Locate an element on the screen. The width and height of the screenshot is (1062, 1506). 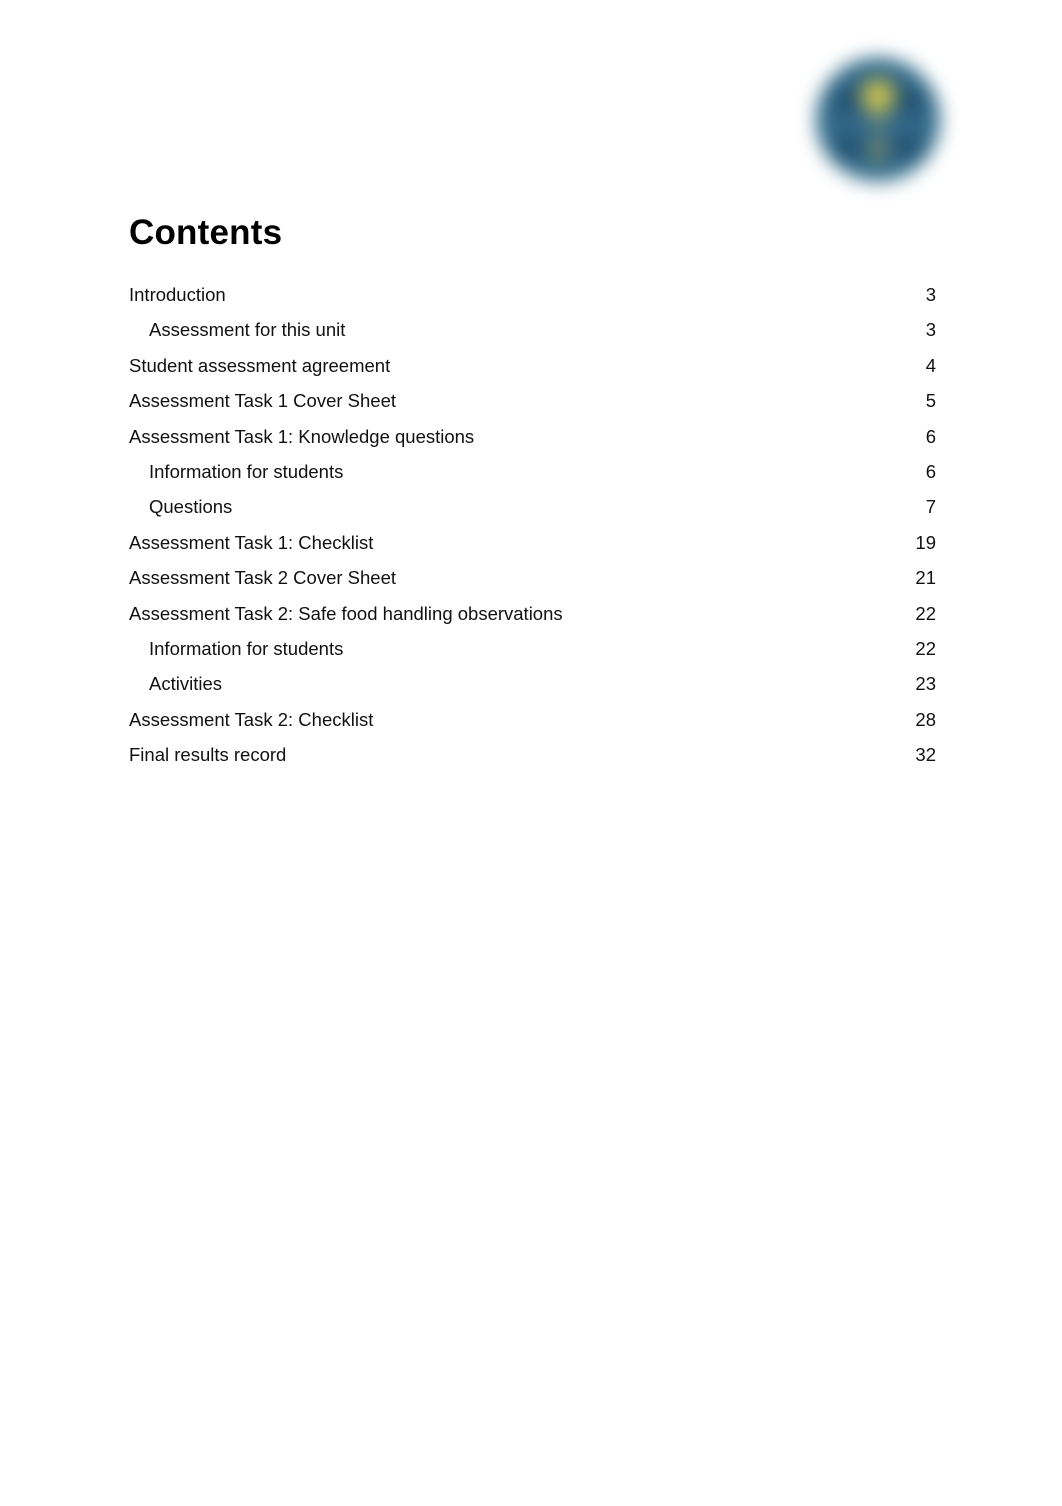
toc-entry-label: Questions is located at coordinates (191, 507).